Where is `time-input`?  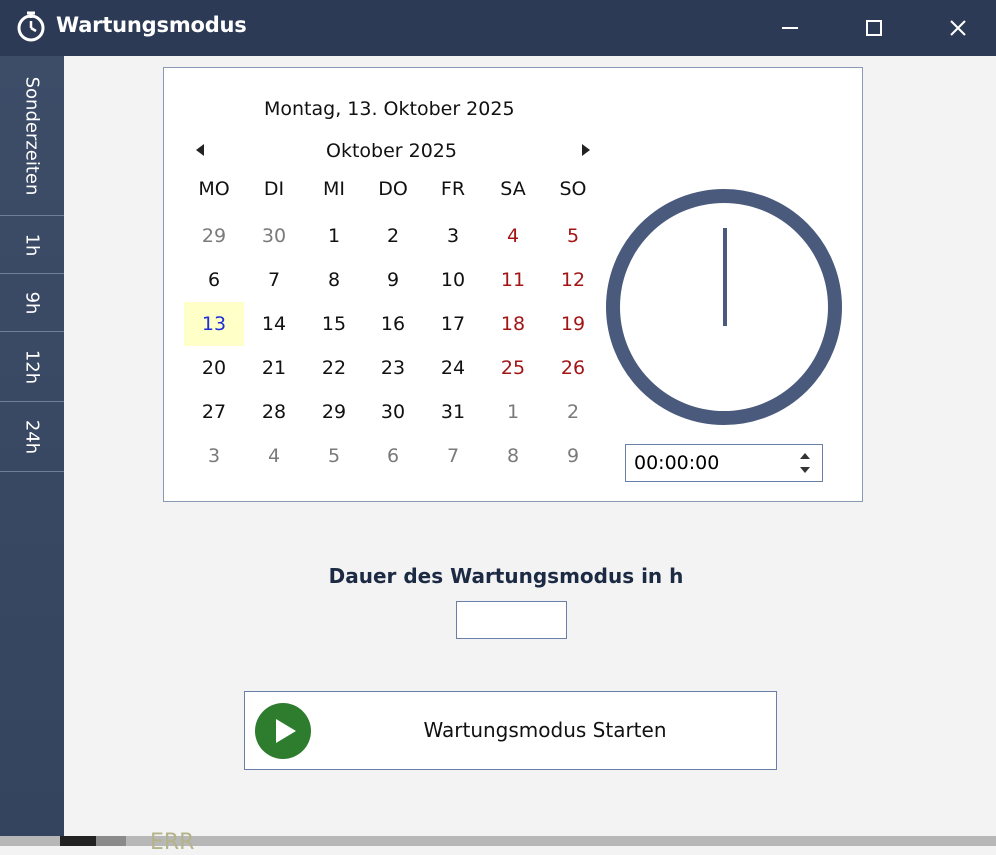 time-input is located at coordinates (724, 463).